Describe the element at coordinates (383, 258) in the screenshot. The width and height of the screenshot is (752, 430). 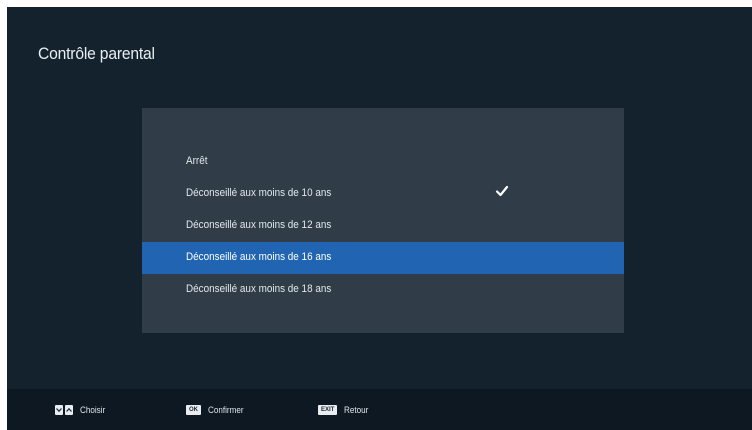
I see `menu-item-under-16: Déconseillé aux moins de 16 ans` at that location.